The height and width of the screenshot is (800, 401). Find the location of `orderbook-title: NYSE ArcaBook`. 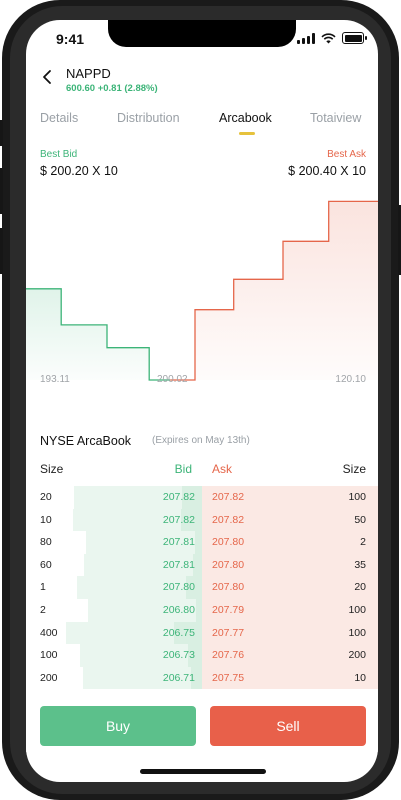

orderbook-title: NYSE ArcaBook is located at coordinates (86, 441).